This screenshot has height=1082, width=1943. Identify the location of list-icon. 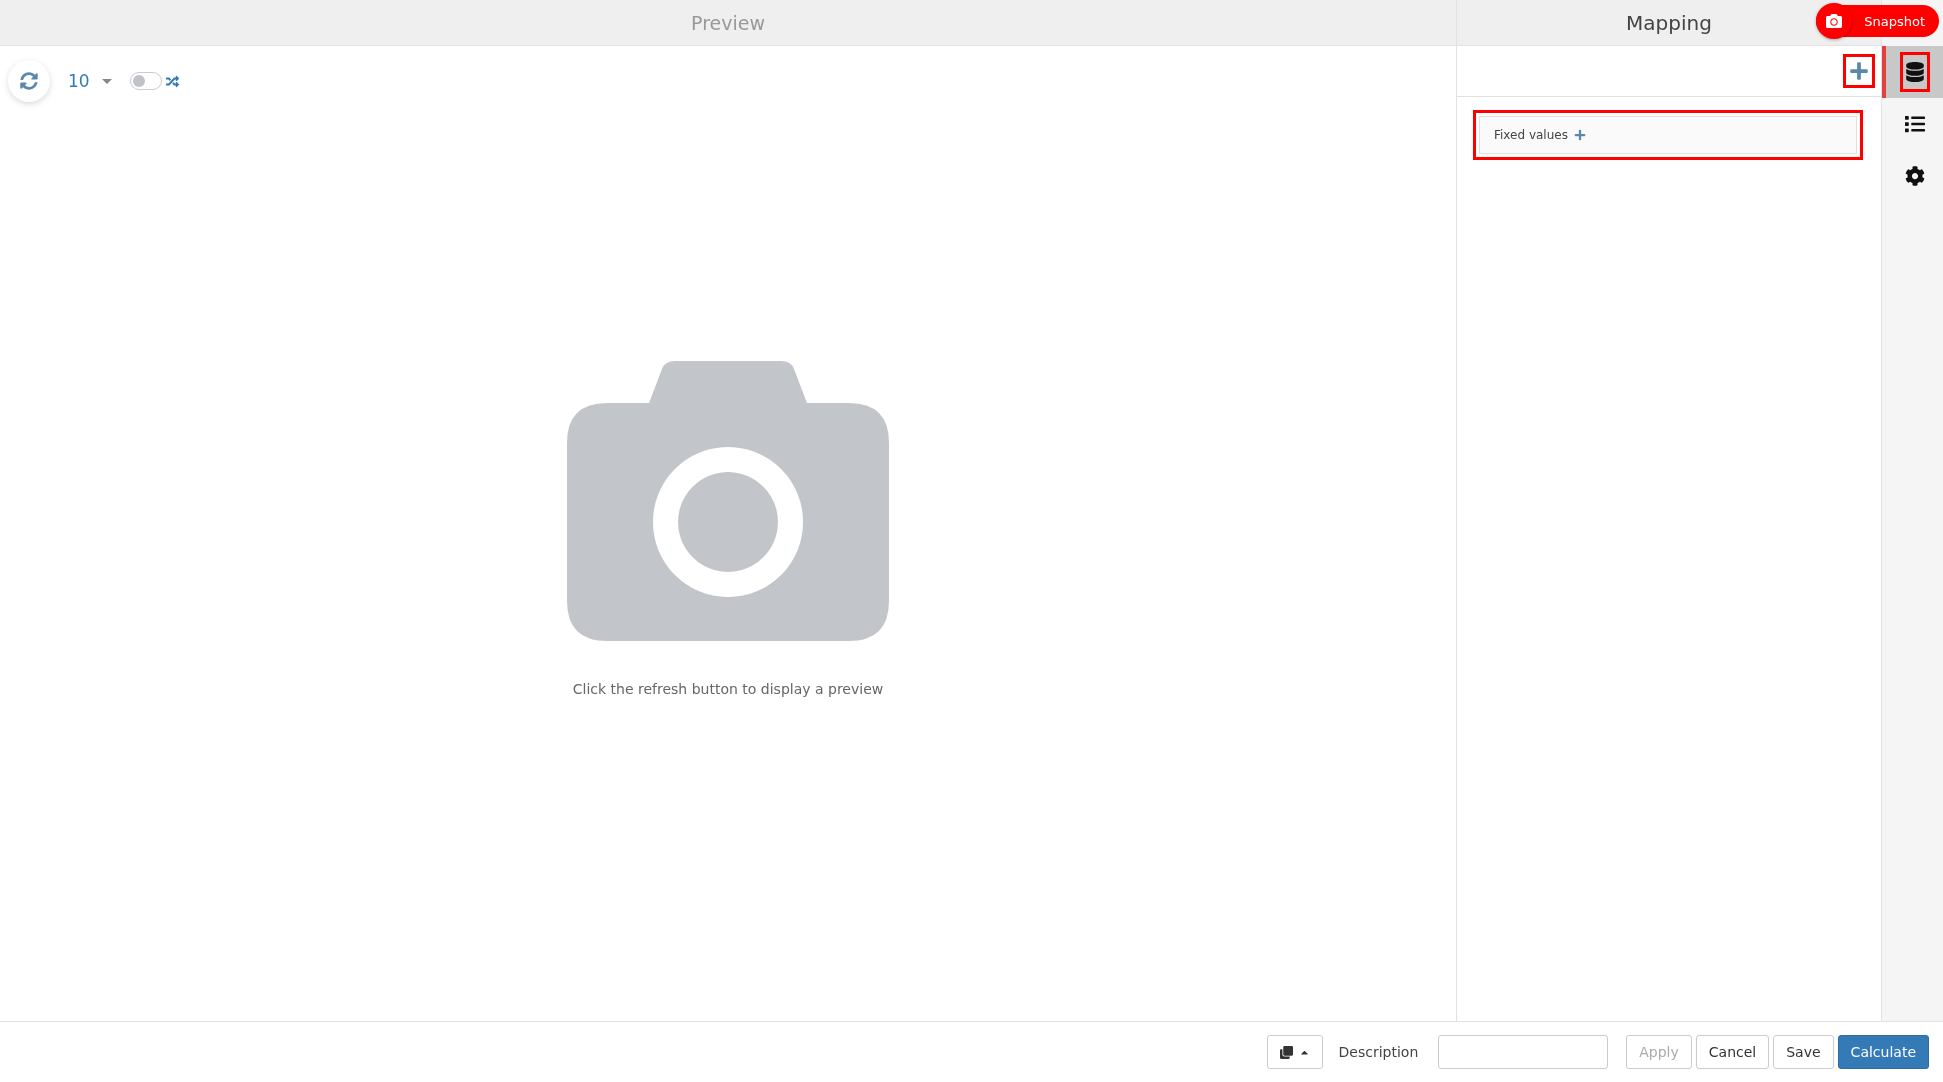
(1914, 124).